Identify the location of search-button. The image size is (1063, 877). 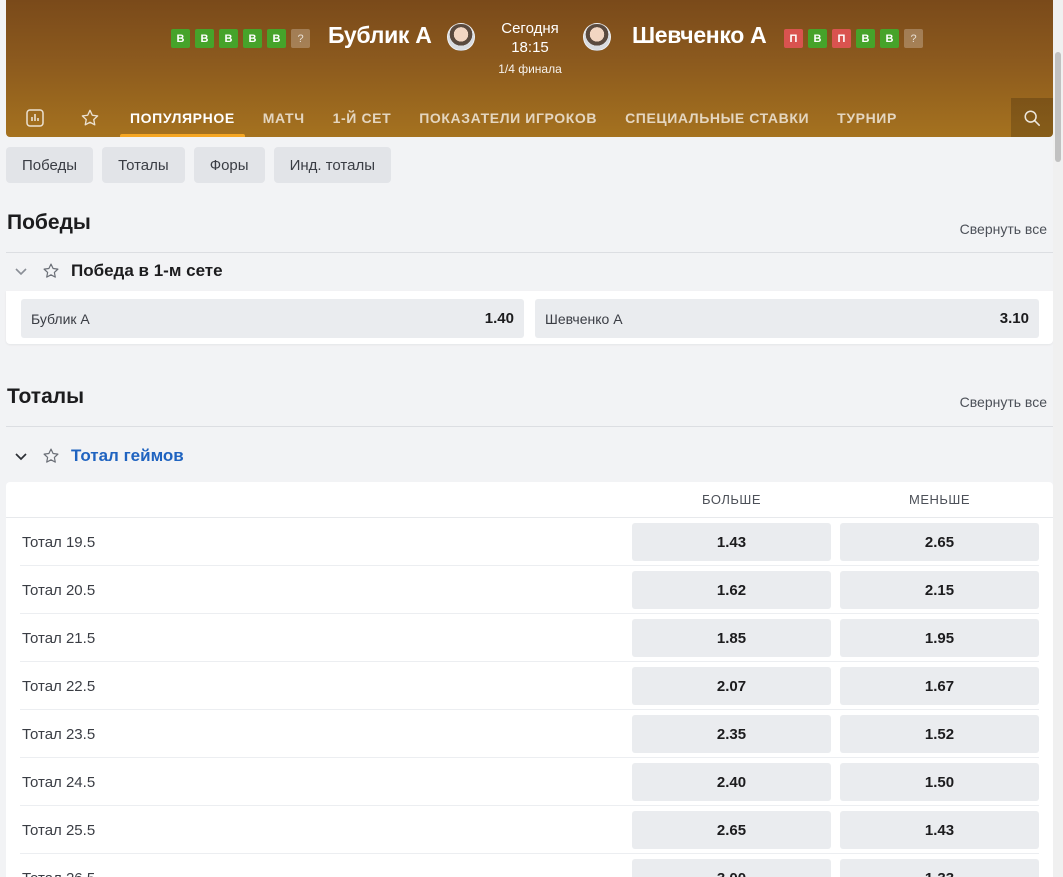
(1032, 117).